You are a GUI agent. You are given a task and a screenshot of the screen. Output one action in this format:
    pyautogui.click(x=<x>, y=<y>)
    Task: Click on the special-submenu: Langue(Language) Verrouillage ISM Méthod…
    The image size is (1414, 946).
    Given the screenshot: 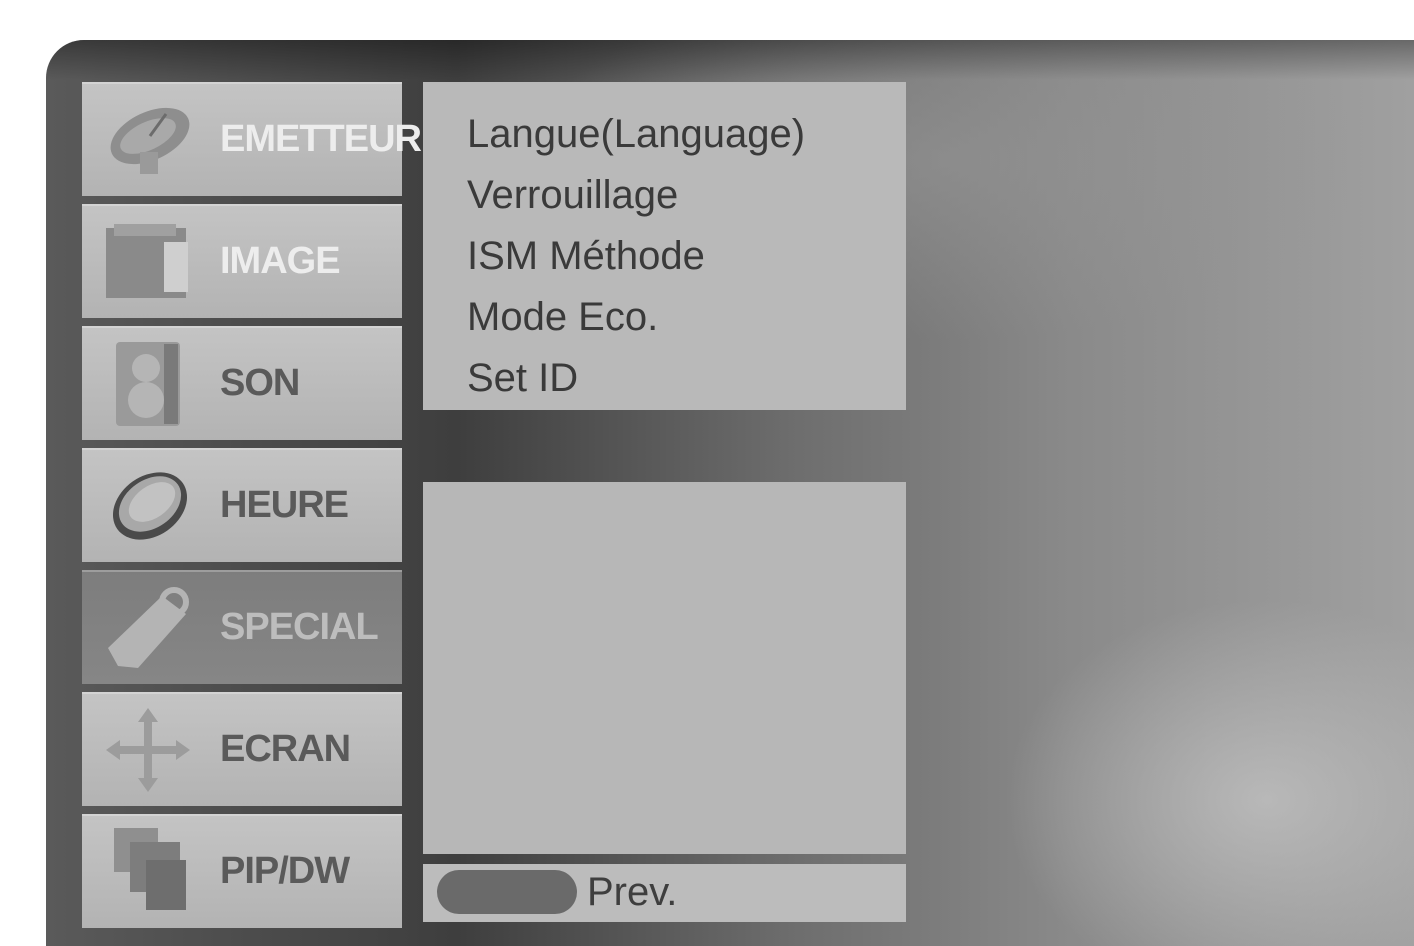 What is the action you would take?
    pyautogui.click(x=664, y=246)
    